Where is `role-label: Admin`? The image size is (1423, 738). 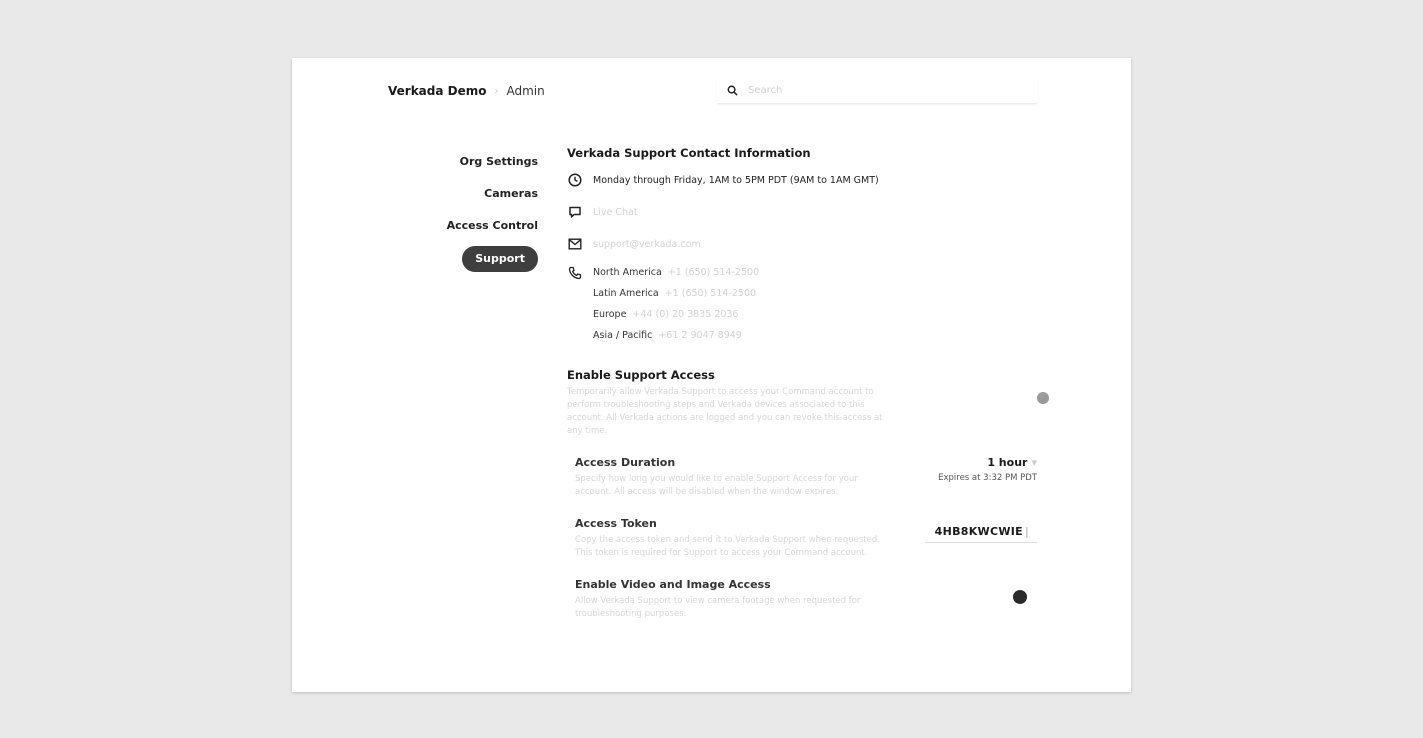 role-label: Admin is located at coordinates (525, 91).